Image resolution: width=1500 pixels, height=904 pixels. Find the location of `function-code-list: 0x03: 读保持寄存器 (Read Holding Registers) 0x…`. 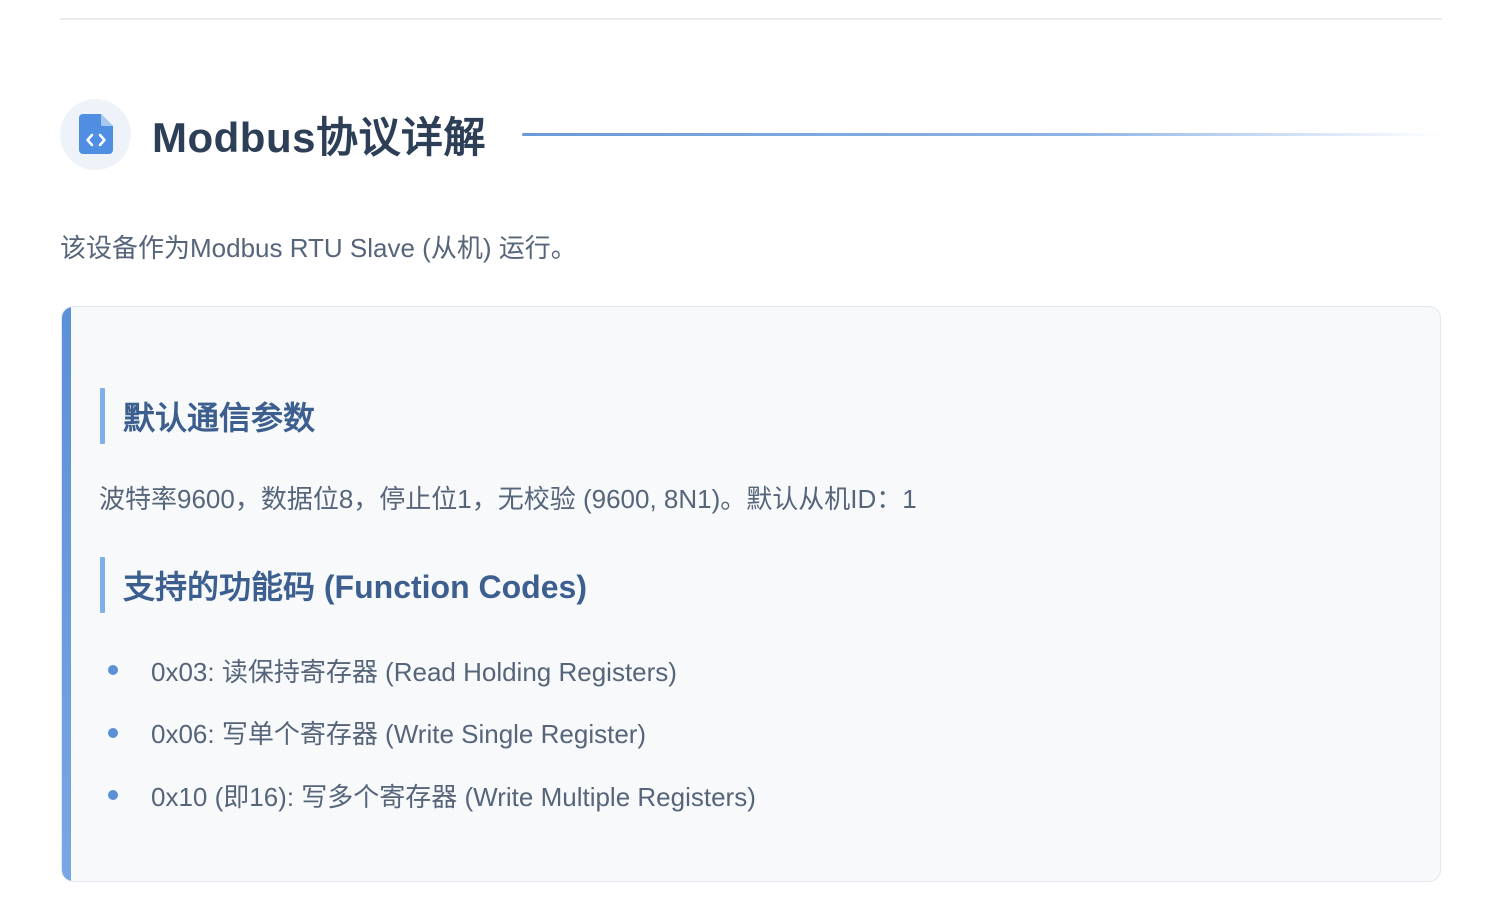

function-code-list: 0x03: 读保持寄存器 (Read Holding Registers) 0x… is located at coordinates (432, 745).